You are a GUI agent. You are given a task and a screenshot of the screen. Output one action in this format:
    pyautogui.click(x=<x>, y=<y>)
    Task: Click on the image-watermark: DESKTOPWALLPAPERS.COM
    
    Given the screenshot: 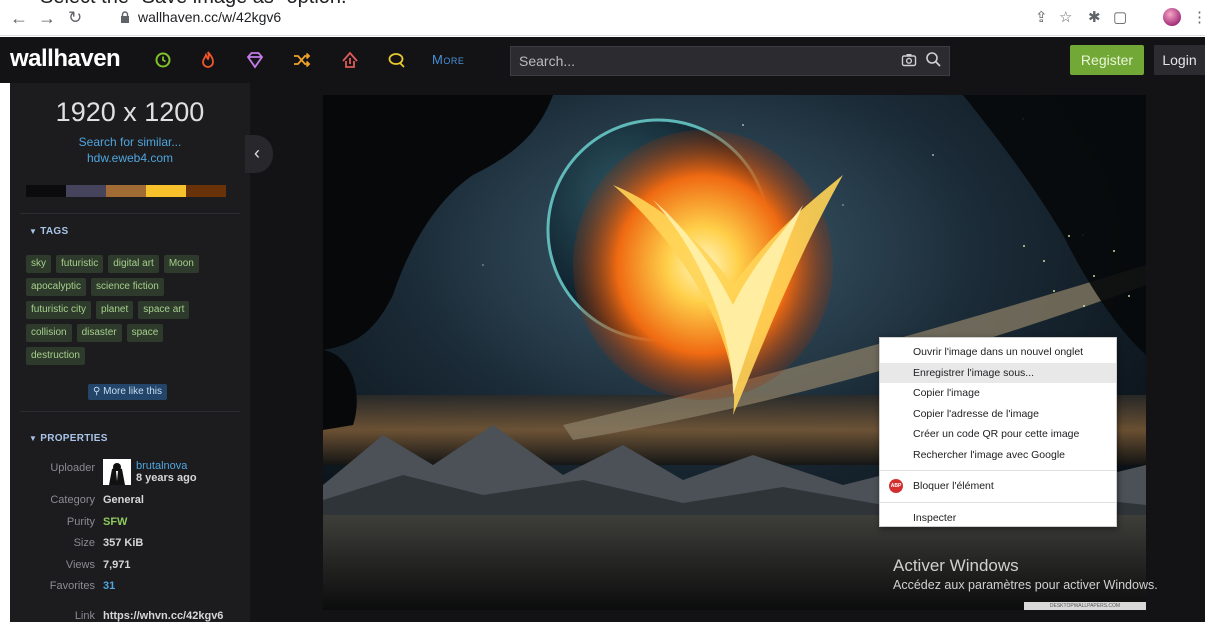 What is the action you would take?
    pyautogui.click(x=1085, y=606)
    